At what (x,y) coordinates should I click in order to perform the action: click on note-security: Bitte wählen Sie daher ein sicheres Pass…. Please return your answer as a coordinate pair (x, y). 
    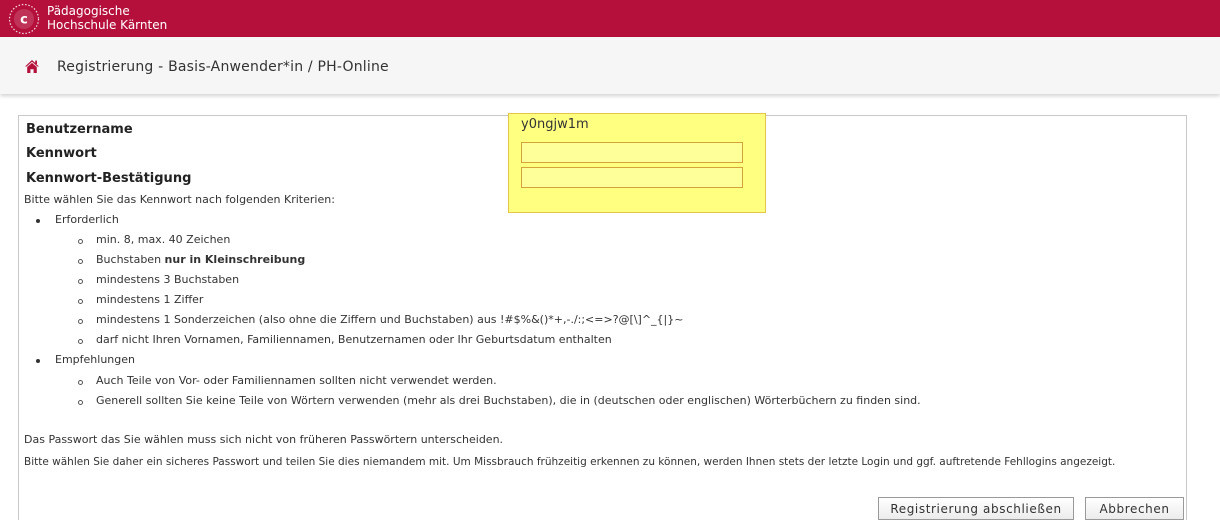
    Looking at the image, I should click on (570, 462).